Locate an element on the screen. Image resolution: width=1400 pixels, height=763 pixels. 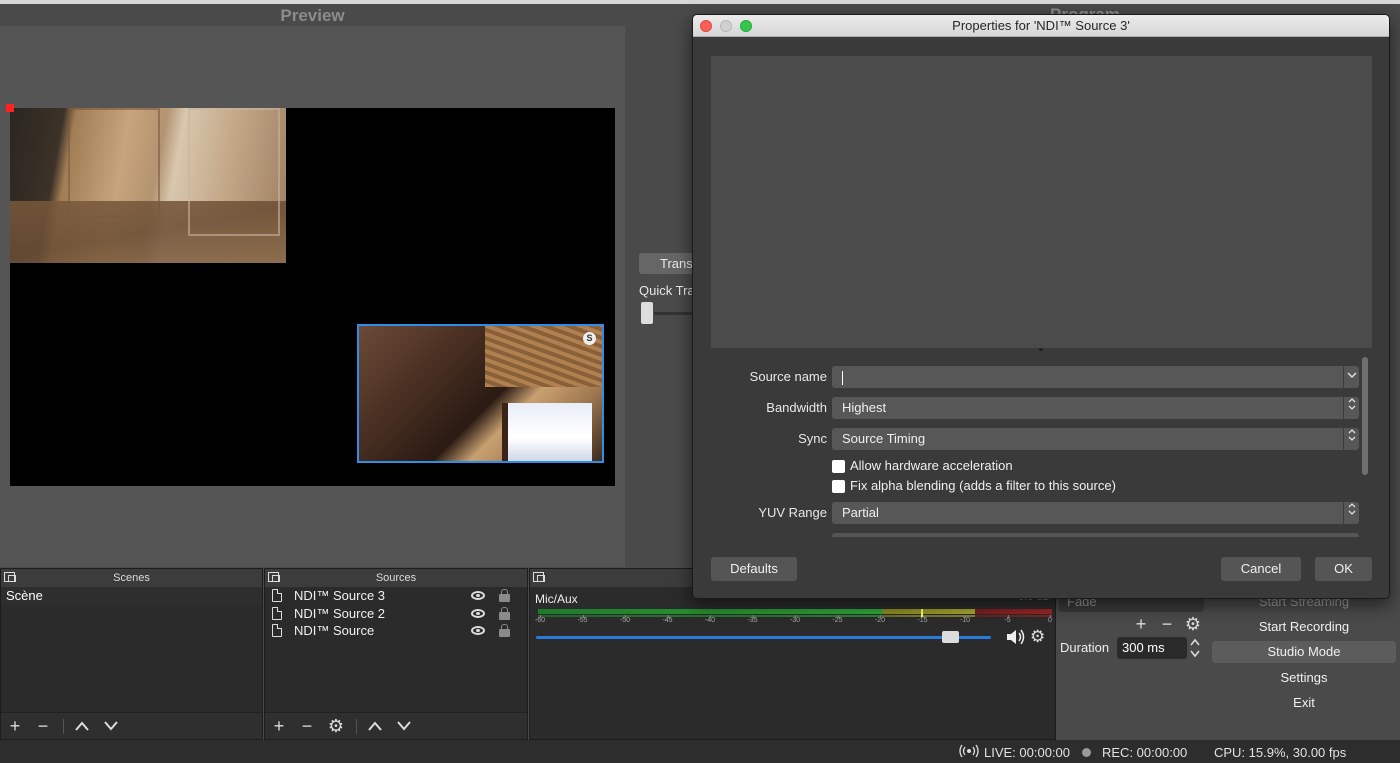
preview-title: Preview is located at coordinates (312, 15).